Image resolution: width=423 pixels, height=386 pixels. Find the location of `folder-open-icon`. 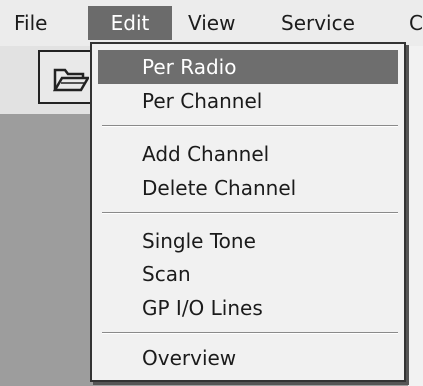

folder-open-icon is located at coordinates (71, 80).